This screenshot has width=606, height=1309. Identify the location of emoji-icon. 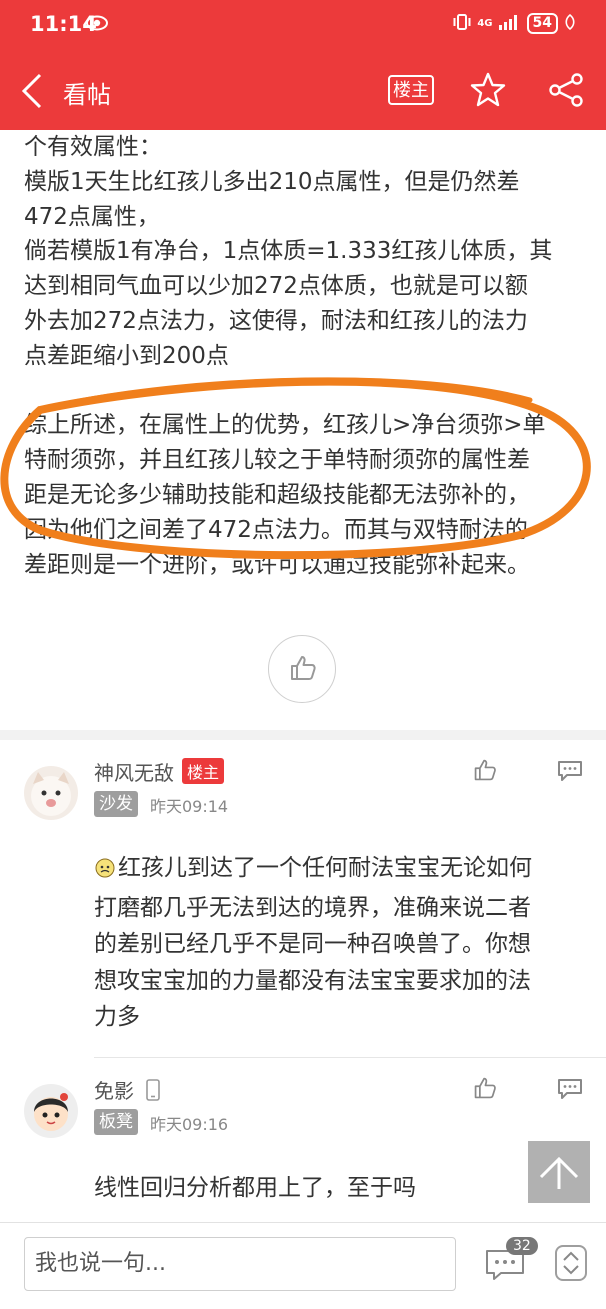
(105, 871).